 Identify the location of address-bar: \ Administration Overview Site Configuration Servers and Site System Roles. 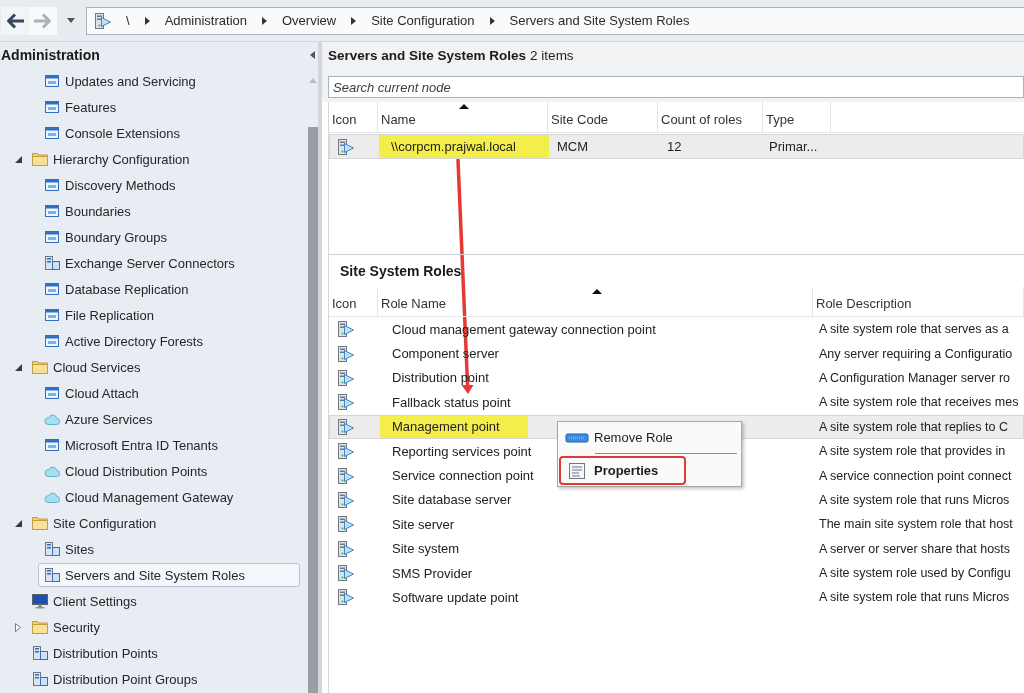
(555, 20).